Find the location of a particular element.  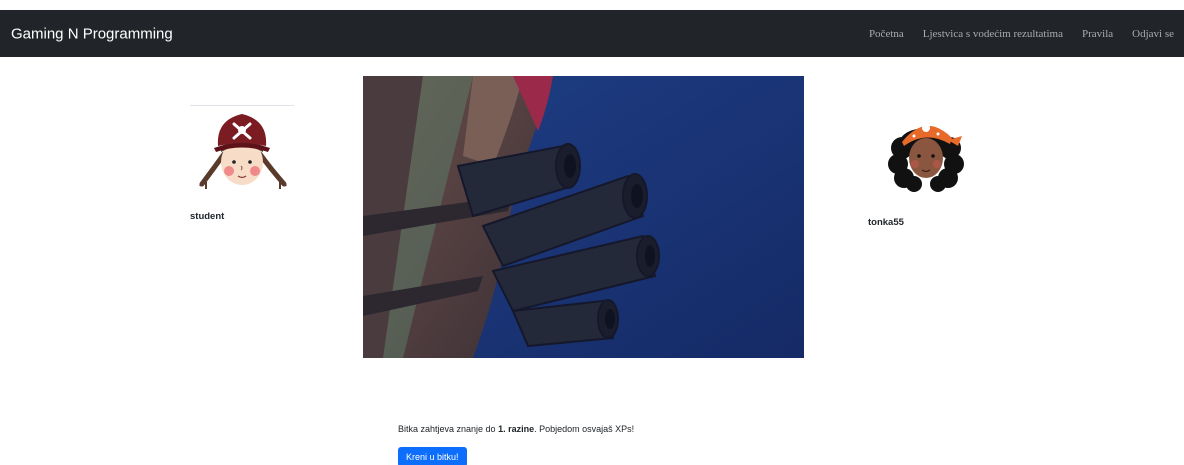

left-player-username: student is located at coordinates (207, 216).